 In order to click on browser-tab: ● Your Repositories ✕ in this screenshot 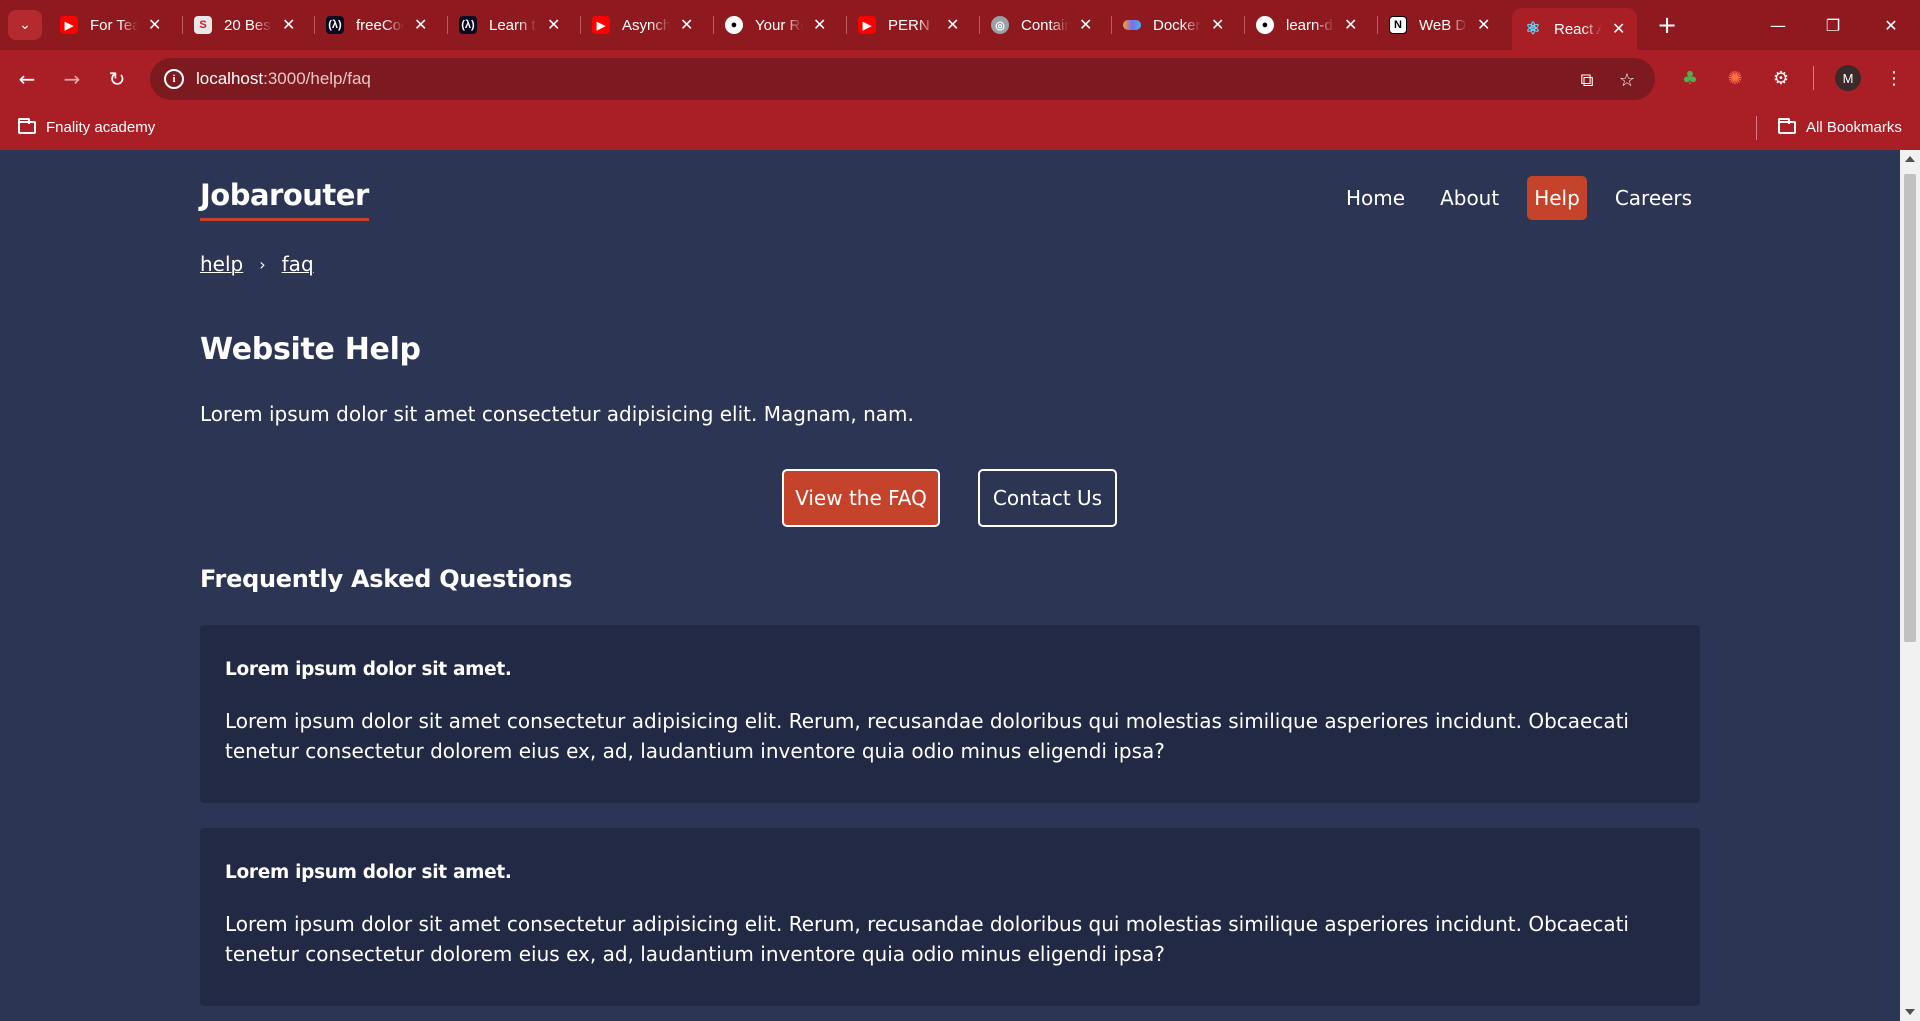, I will do `click(775, 25)`.